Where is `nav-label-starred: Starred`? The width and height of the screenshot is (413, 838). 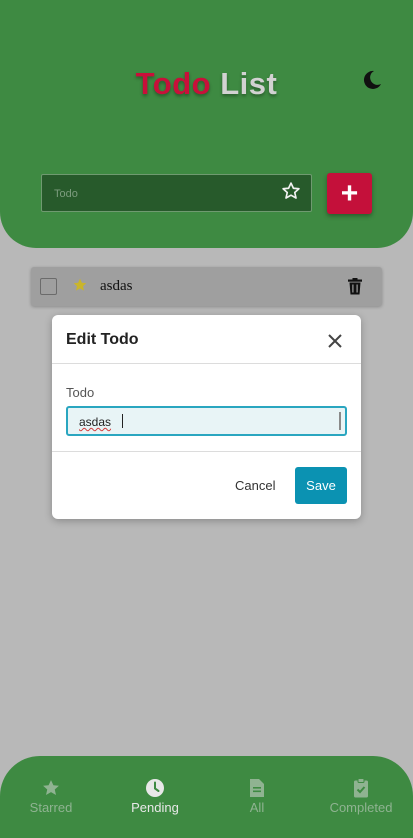 nav-label-starred: Starred is located at coordinates (51, 807).